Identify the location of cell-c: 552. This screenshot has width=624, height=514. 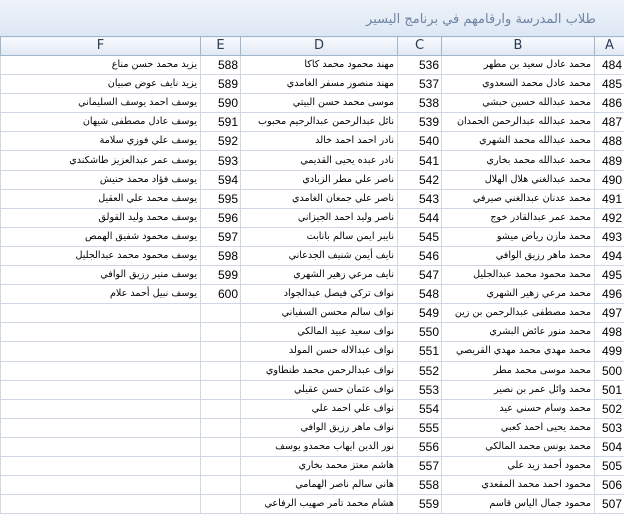
(420, 370).